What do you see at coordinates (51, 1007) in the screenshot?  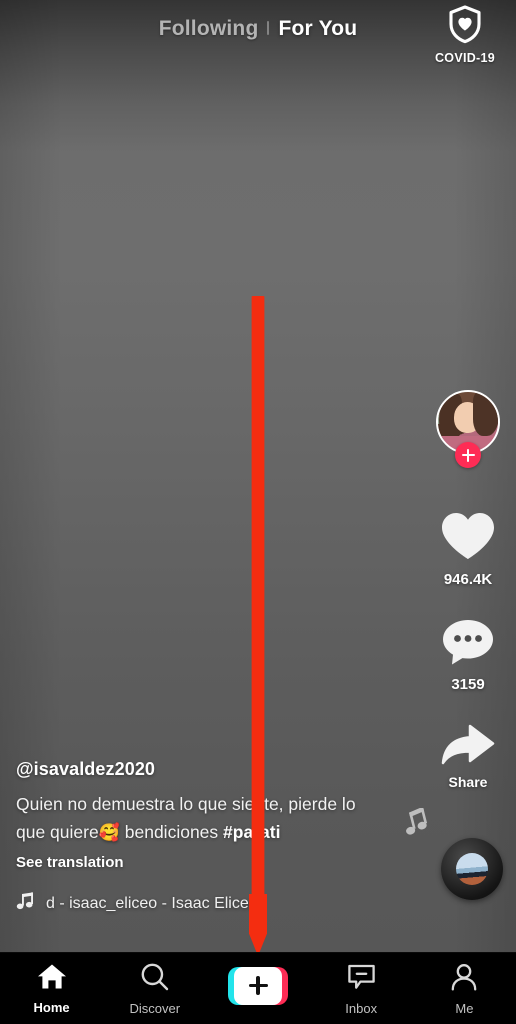 I see `nav-label-home: Home` at bounding box center [51, 1007].